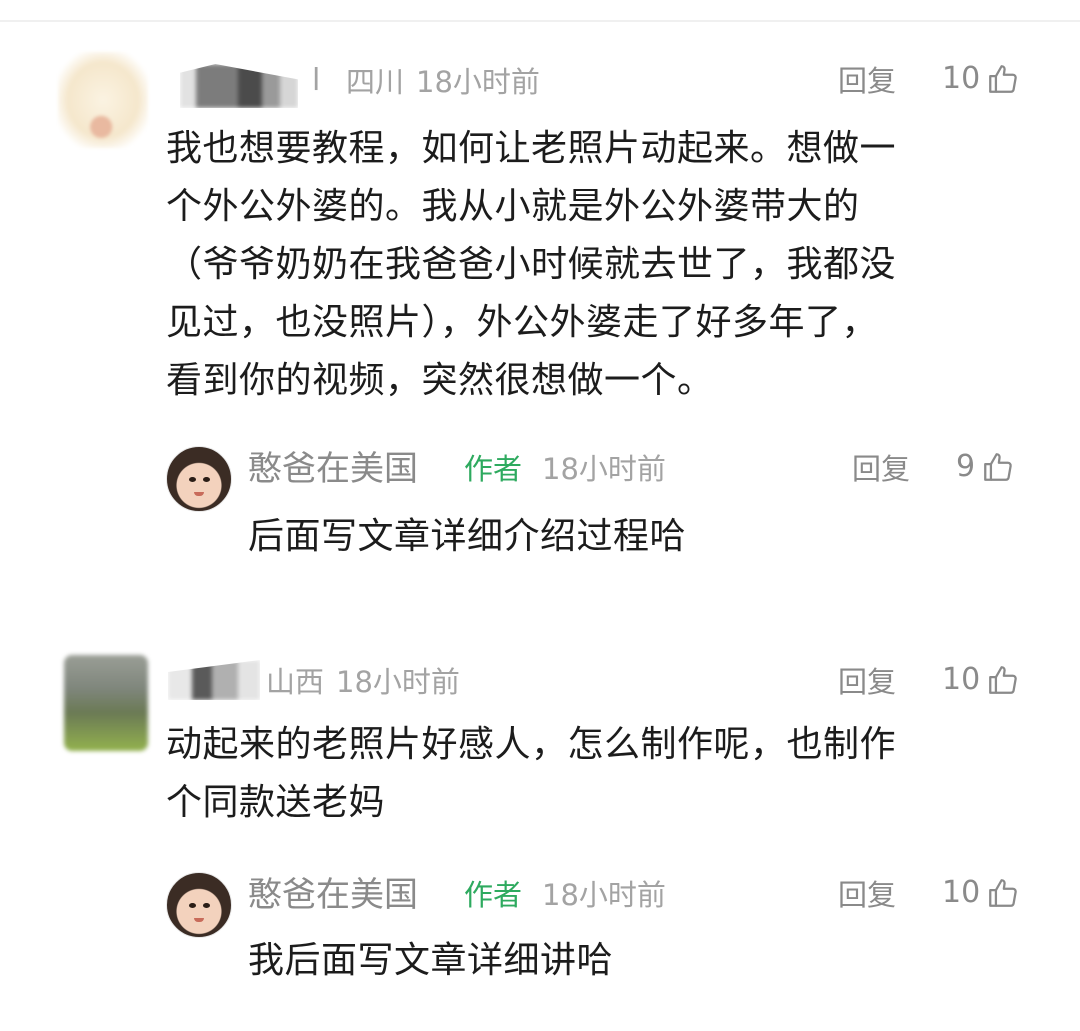 This screenshot has width=1080, height=1031. Describe the element at coordinates (513, 206) in the screenshot. I see `comment-line: 个外公外婆的。我从小就是外公外婆带大的` at that location.